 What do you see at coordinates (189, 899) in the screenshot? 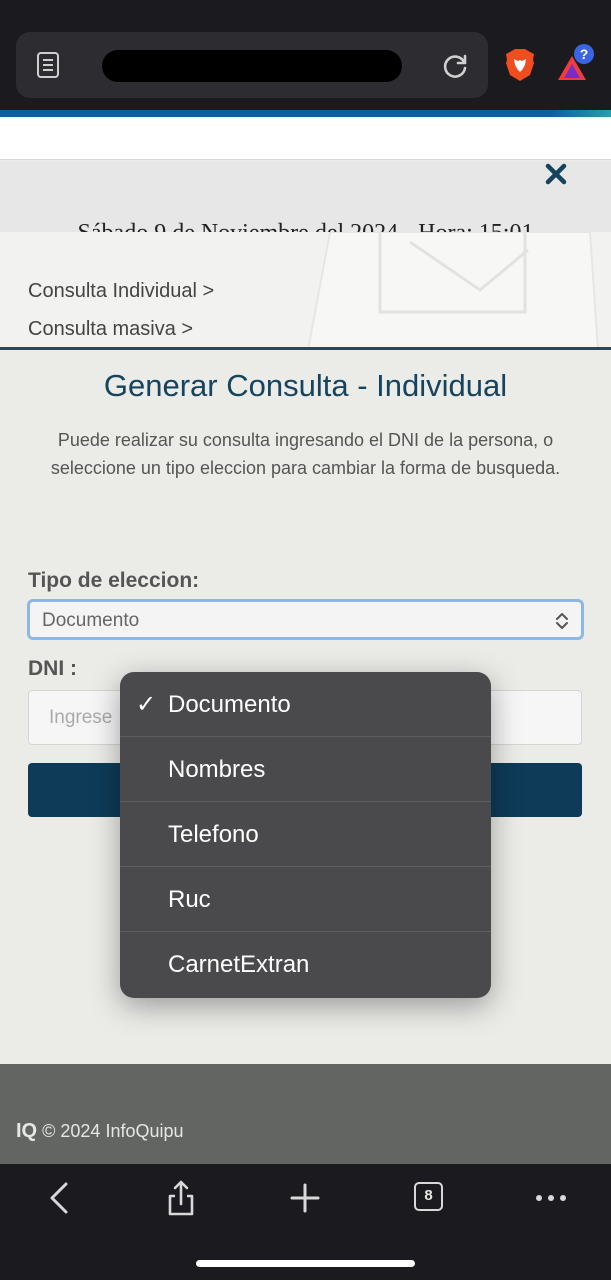
I see `dropdown-option-label: Ruc` at bounding box center [189, 899].